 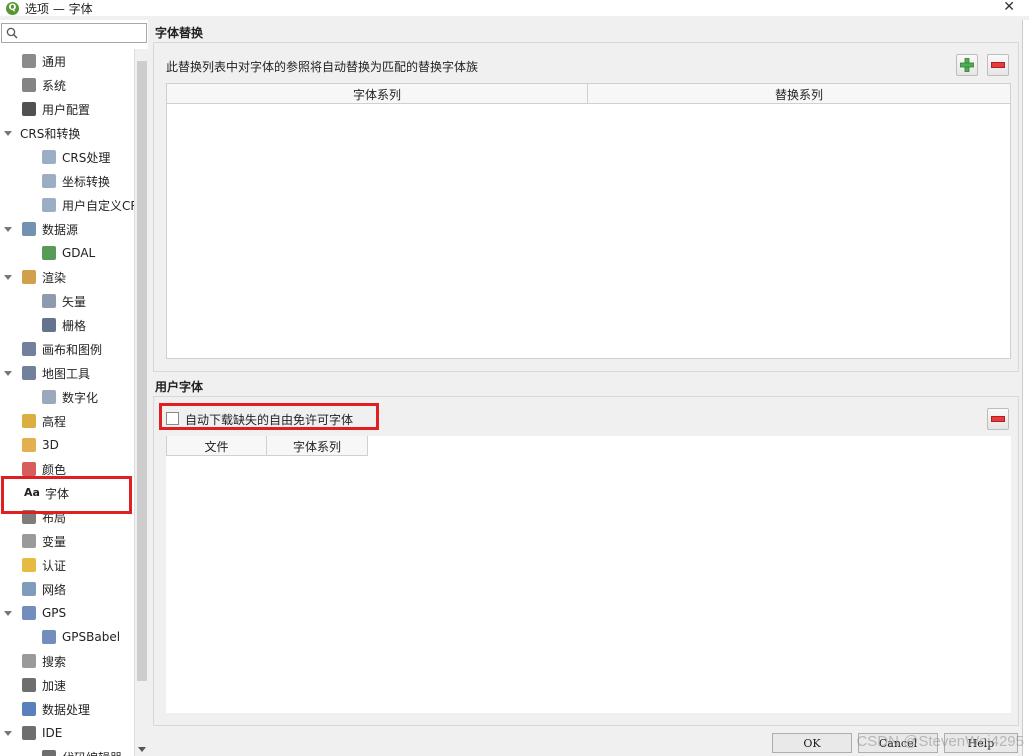 I want to click on sidebar-item: 3D, so click(x=67, y=445).